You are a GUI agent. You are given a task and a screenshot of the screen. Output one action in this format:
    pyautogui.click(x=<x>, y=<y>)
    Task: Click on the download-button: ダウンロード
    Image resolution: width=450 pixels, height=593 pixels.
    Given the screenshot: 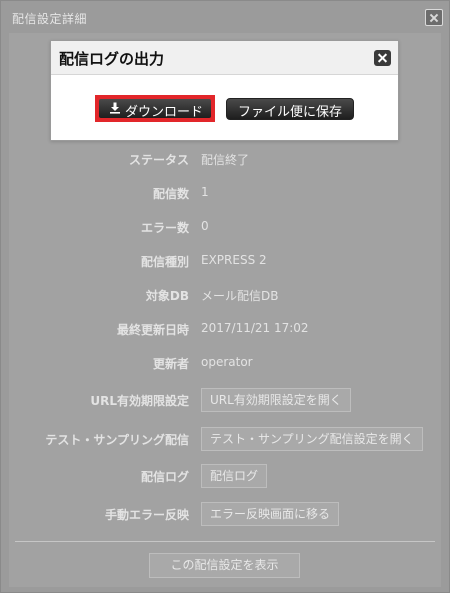 What is the action you would take?
    pyautogui.click(x=155, y=108)
    